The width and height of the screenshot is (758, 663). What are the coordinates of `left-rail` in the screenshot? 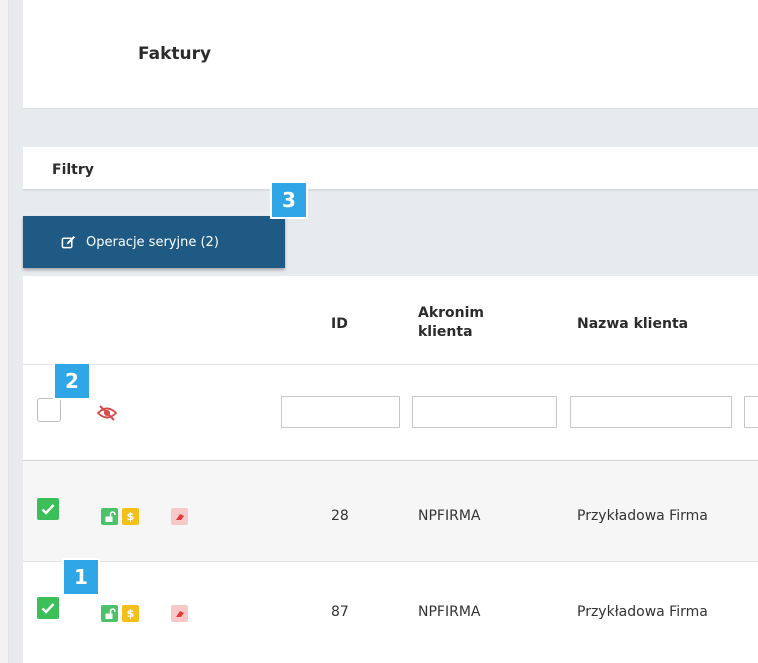 It's located at (4, 331).